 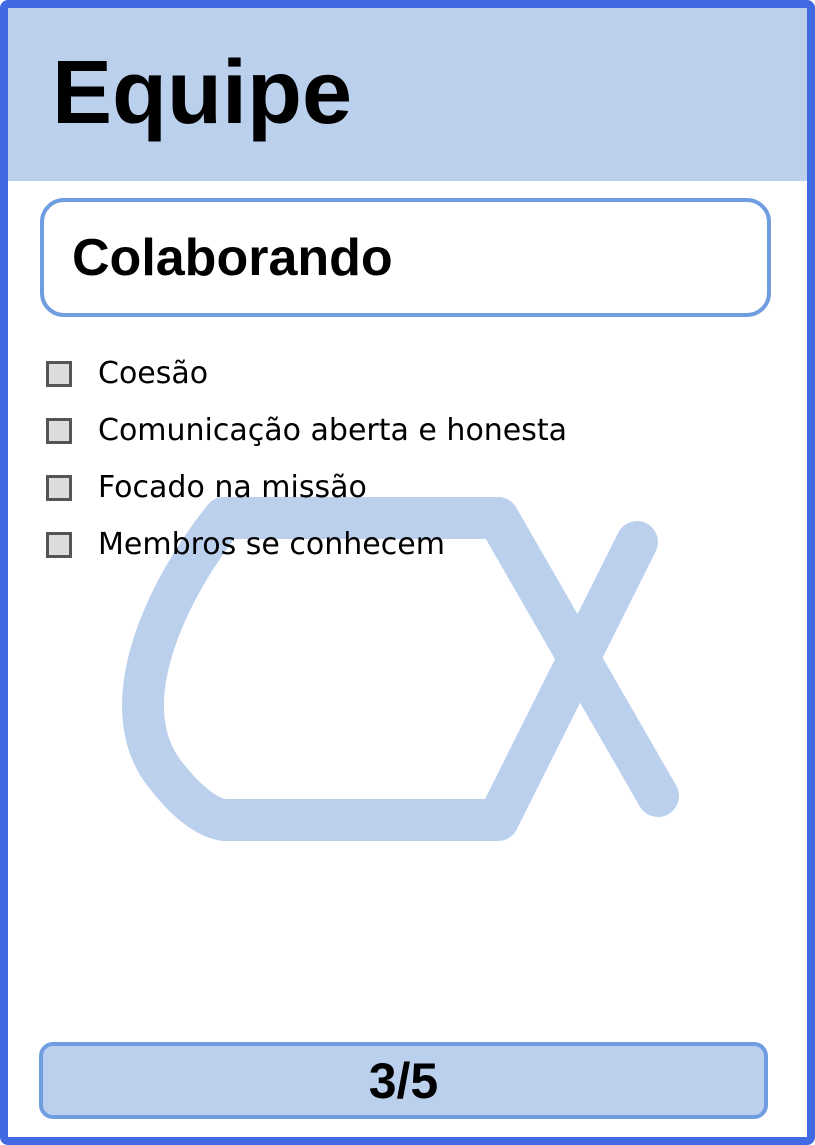 I want to click on checklist-item-label: Membros se conhecem, so click(x=271, y=544).